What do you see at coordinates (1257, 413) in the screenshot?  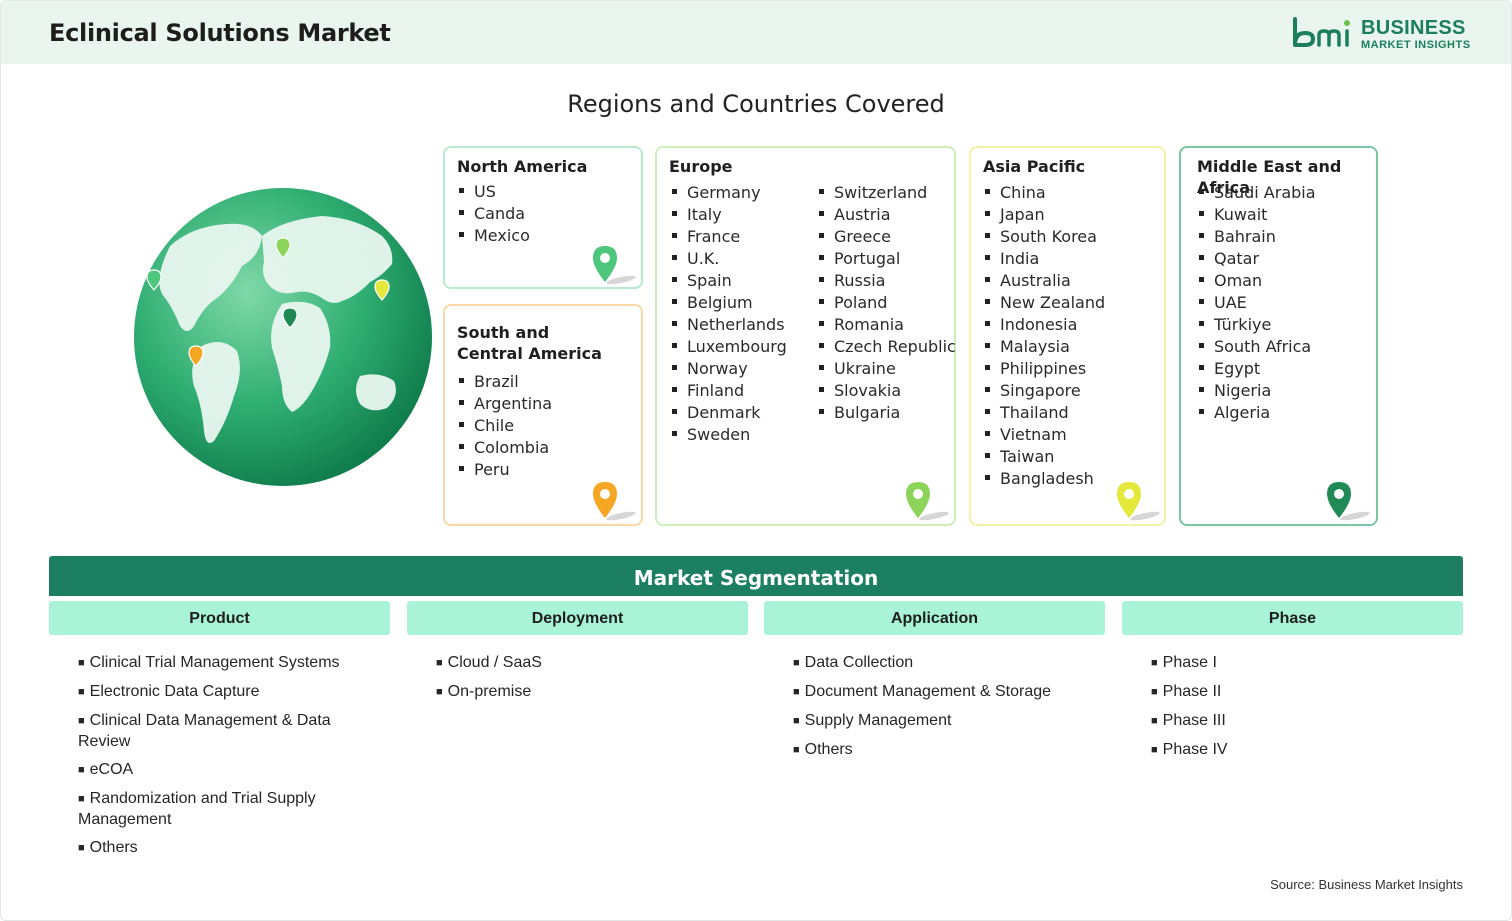 I see `list-item: Algeria` at bounding box center [1257, 413].